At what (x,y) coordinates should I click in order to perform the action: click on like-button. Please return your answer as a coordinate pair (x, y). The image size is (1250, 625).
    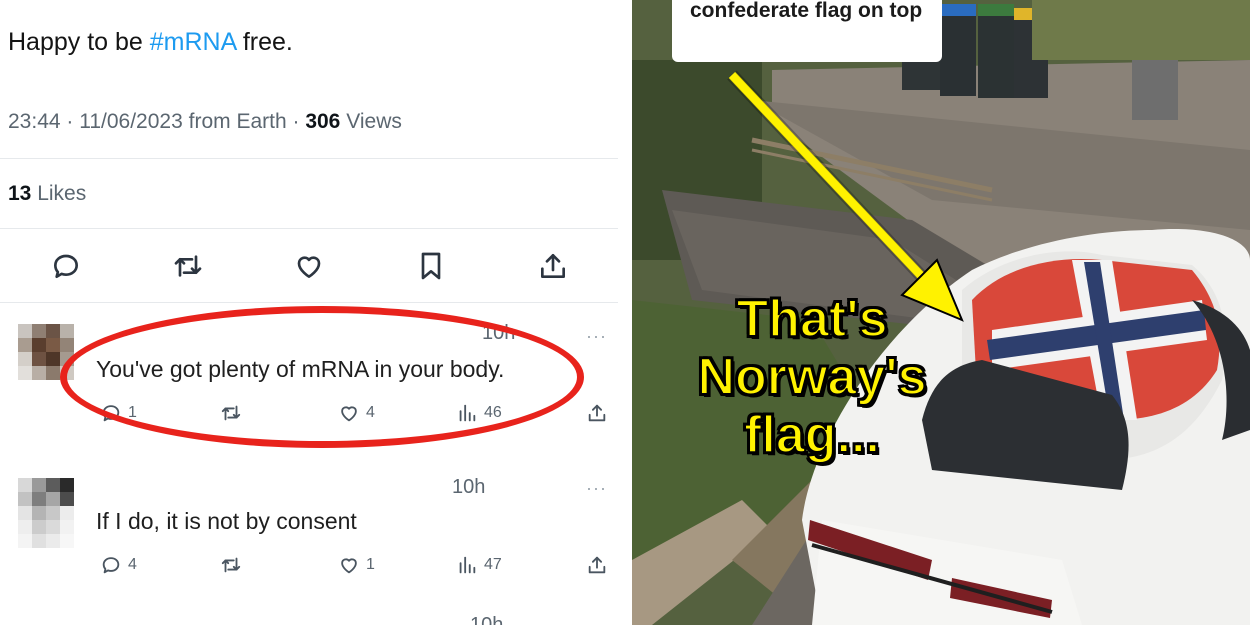
    Looking at the image, I should click on (309, 266).